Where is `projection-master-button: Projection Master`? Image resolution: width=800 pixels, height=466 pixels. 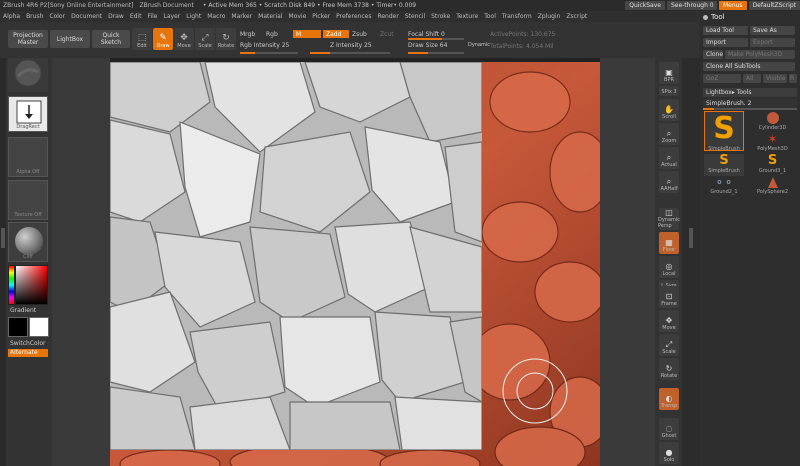
projection-master-button: Projection Master is located at coordinates (28, 39).